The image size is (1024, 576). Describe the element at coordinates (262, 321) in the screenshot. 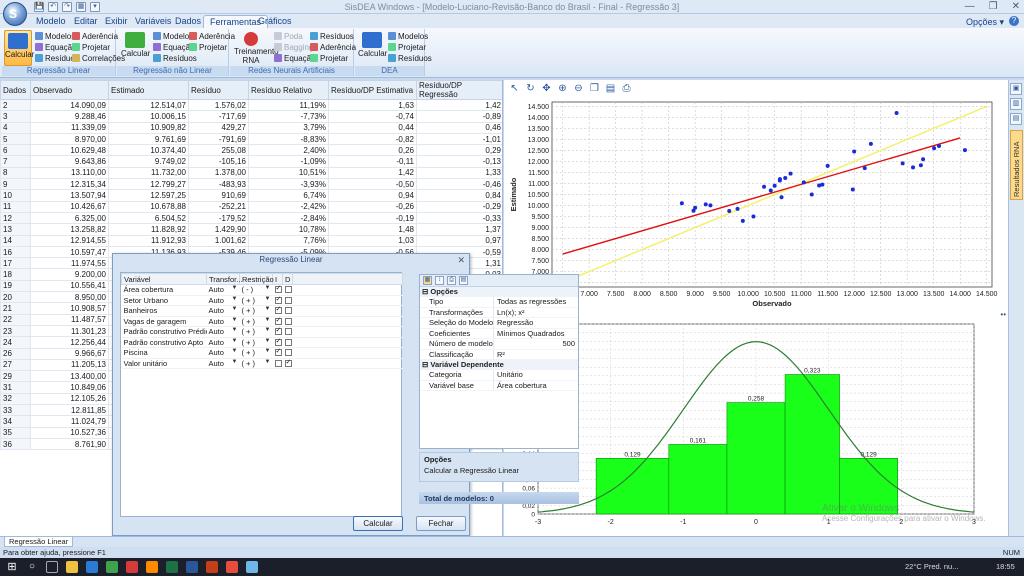

I see `variable-row: Vagas de garagem Auto ▼( + ) ▼` at that location.